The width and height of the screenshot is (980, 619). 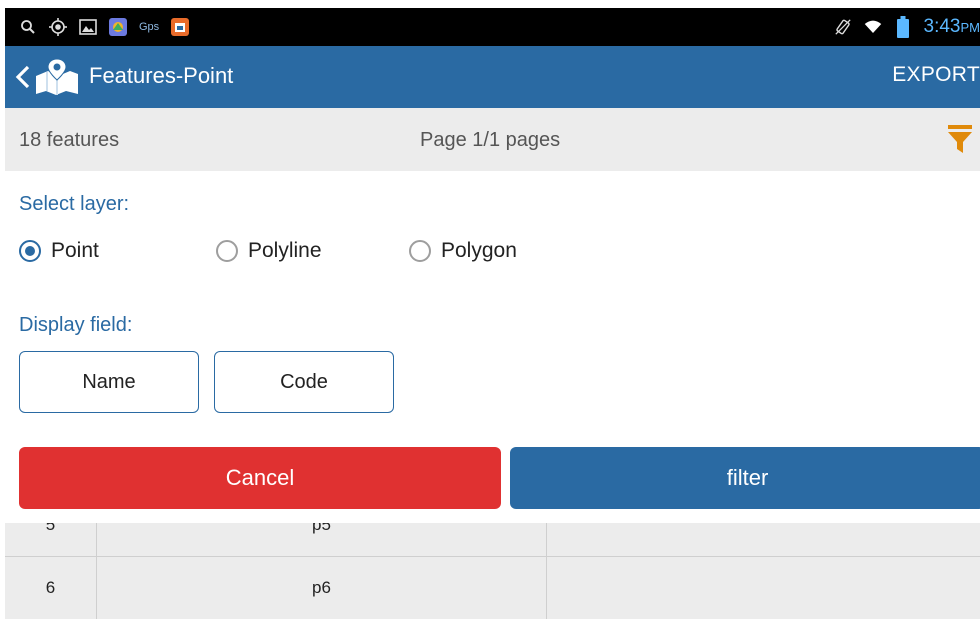 I want to click on search-icon, so click(x=28, y=27).